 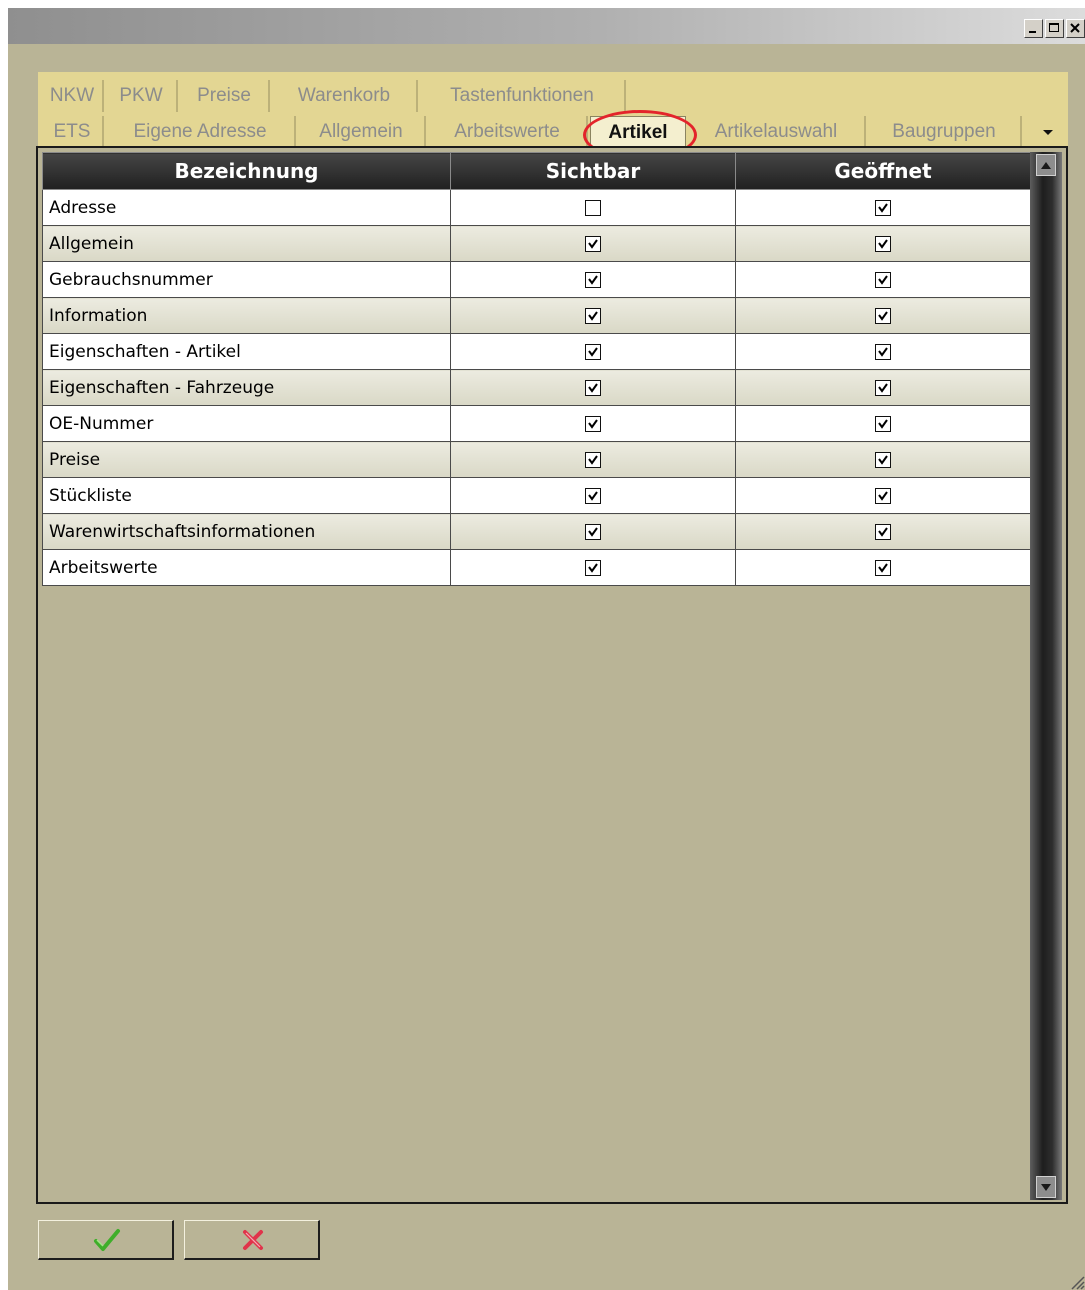 What do you see at coordinates (246, 351) in the screenshot?
I see `row-label: Eigenschaften - Artikel` at bounding box center [246, 351].